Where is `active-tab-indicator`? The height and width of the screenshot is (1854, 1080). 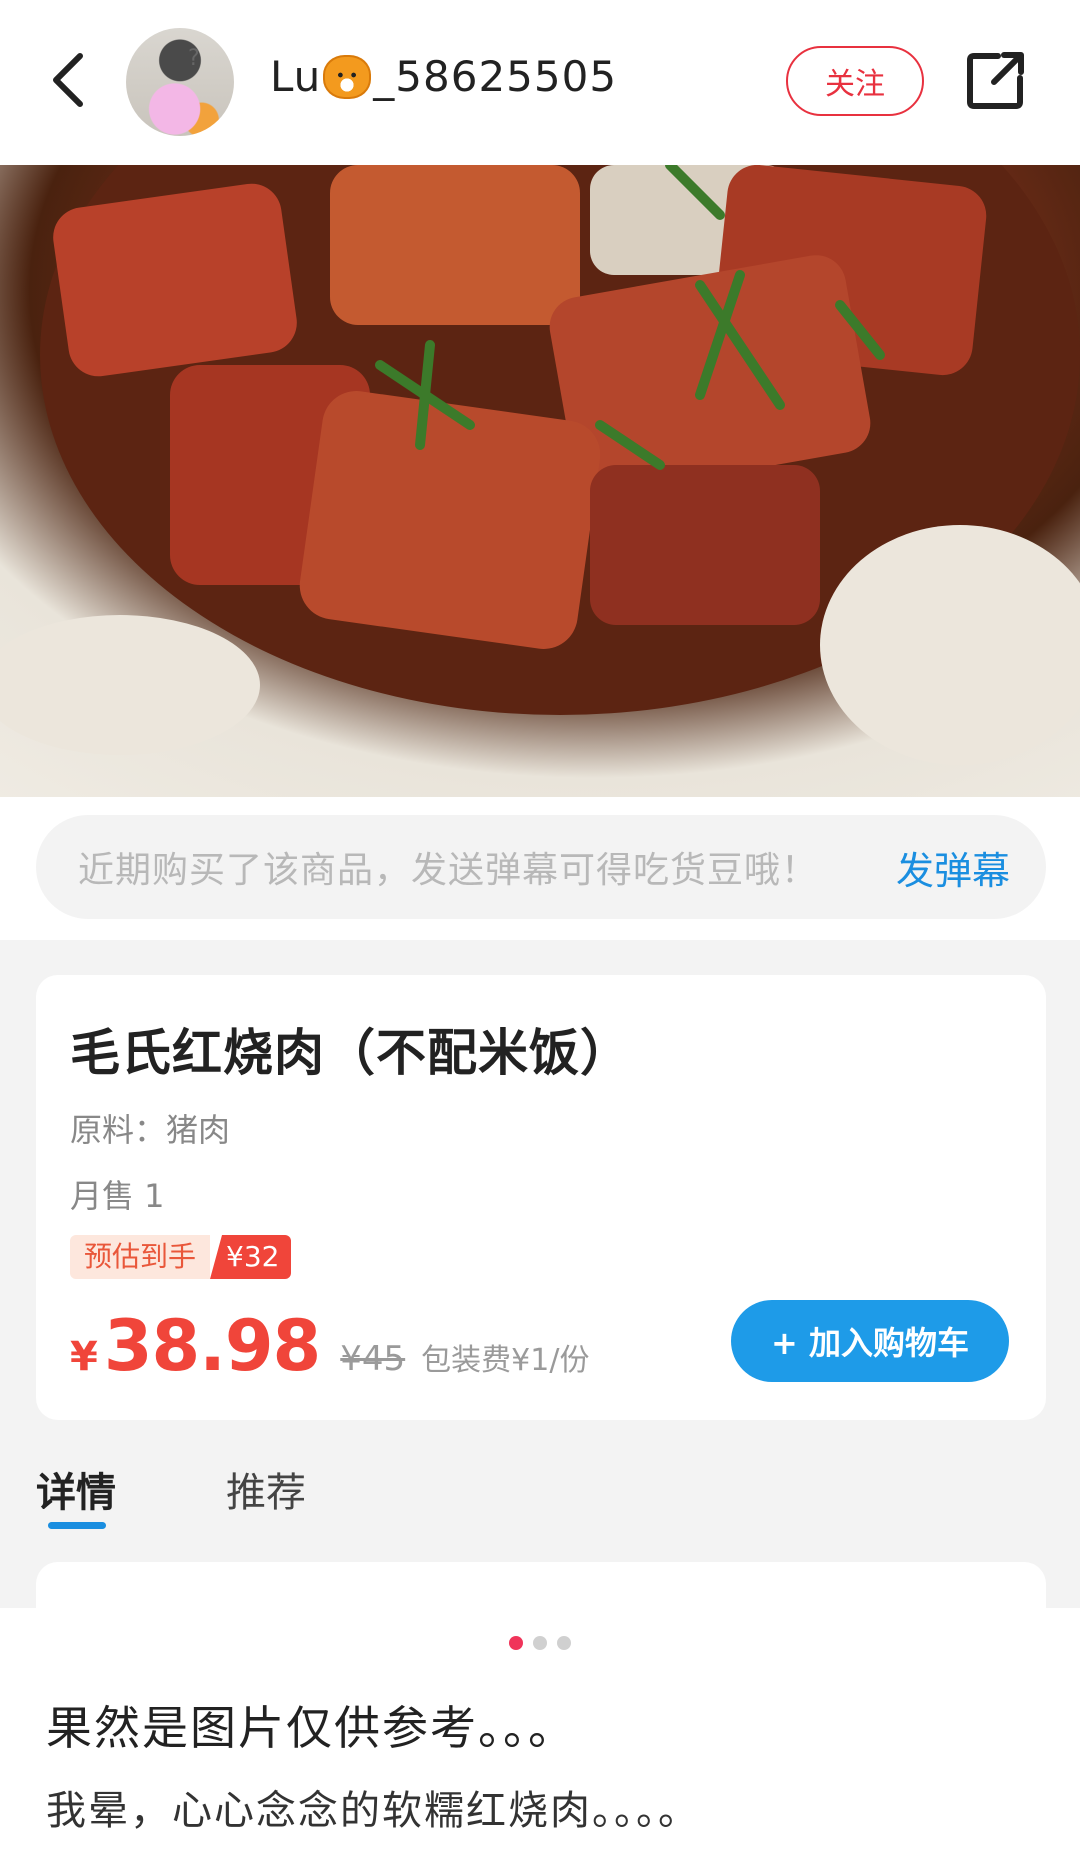
active-tab-indicator is located at coordinates (77, 1525).